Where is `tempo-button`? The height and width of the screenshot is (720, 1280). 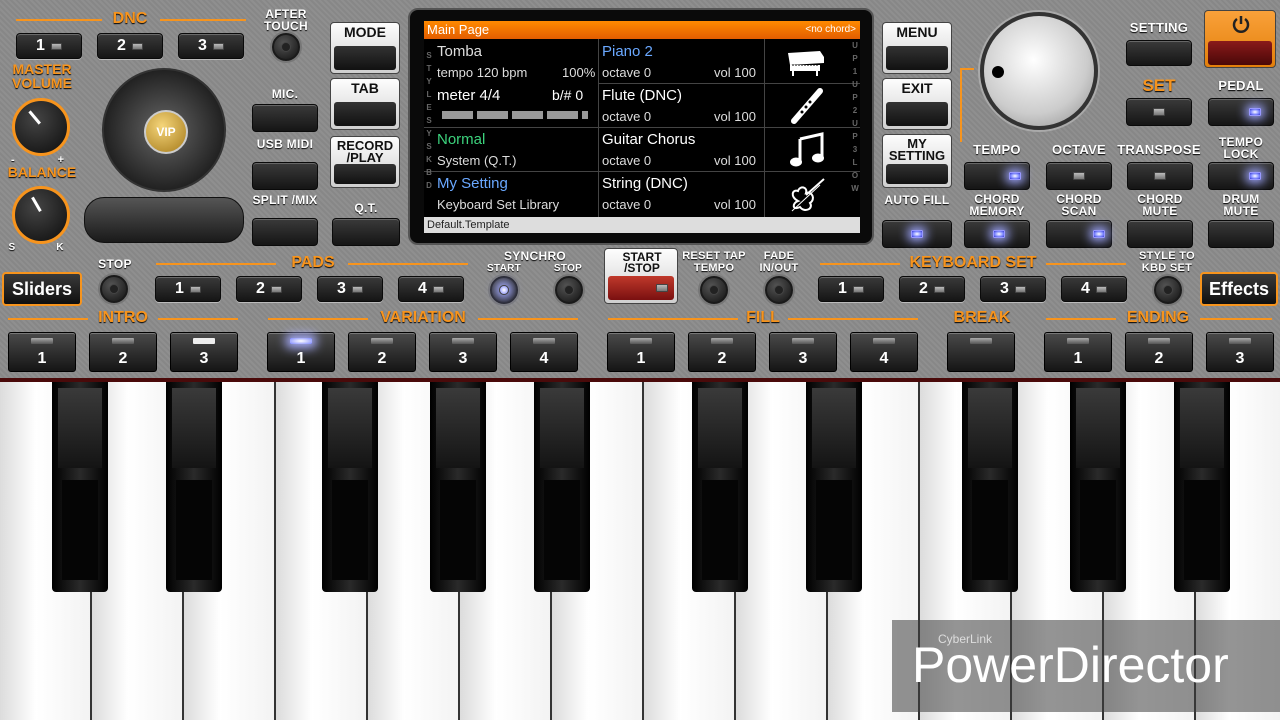
tempo-button is located at coordinates (997, 176).